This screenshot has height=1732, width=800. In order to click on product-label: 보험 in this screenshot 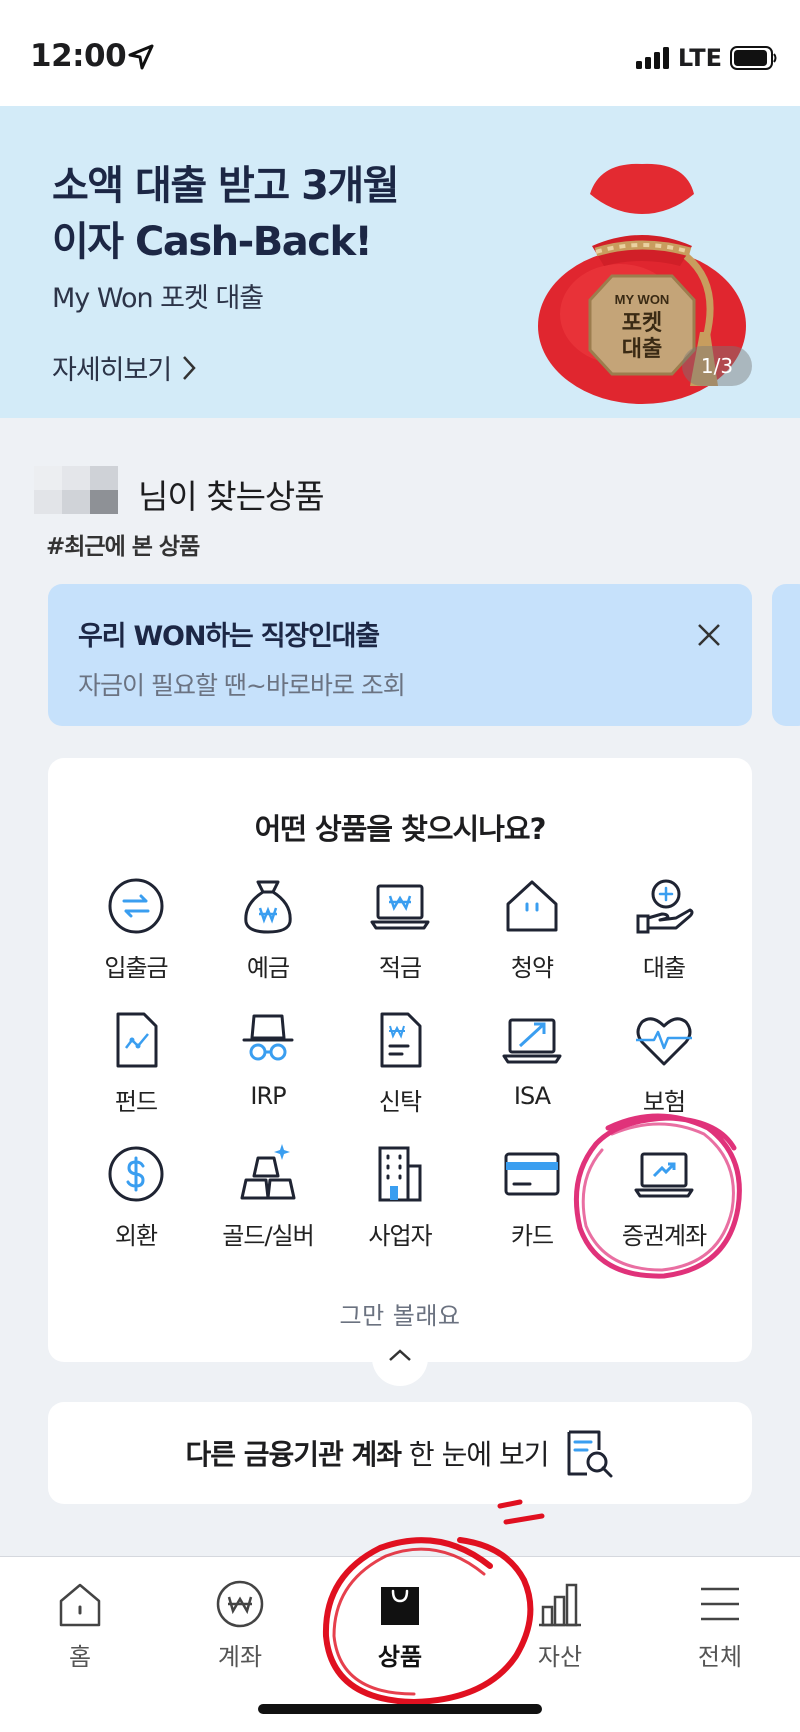, I will do `click(664, 1102)`.